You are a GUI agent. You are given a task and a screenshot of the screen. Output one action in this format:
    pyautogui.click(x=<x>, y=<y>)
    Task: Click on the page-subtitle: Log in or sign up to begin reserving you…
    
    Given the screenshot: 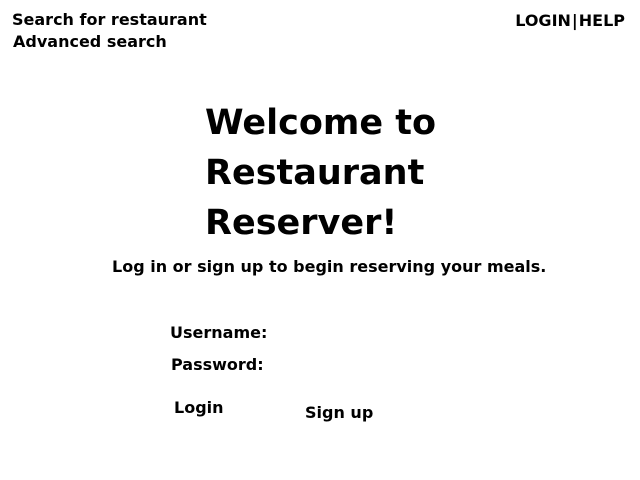 What is the action you would take?
    pyautogui.click(x=329, y=266)
    